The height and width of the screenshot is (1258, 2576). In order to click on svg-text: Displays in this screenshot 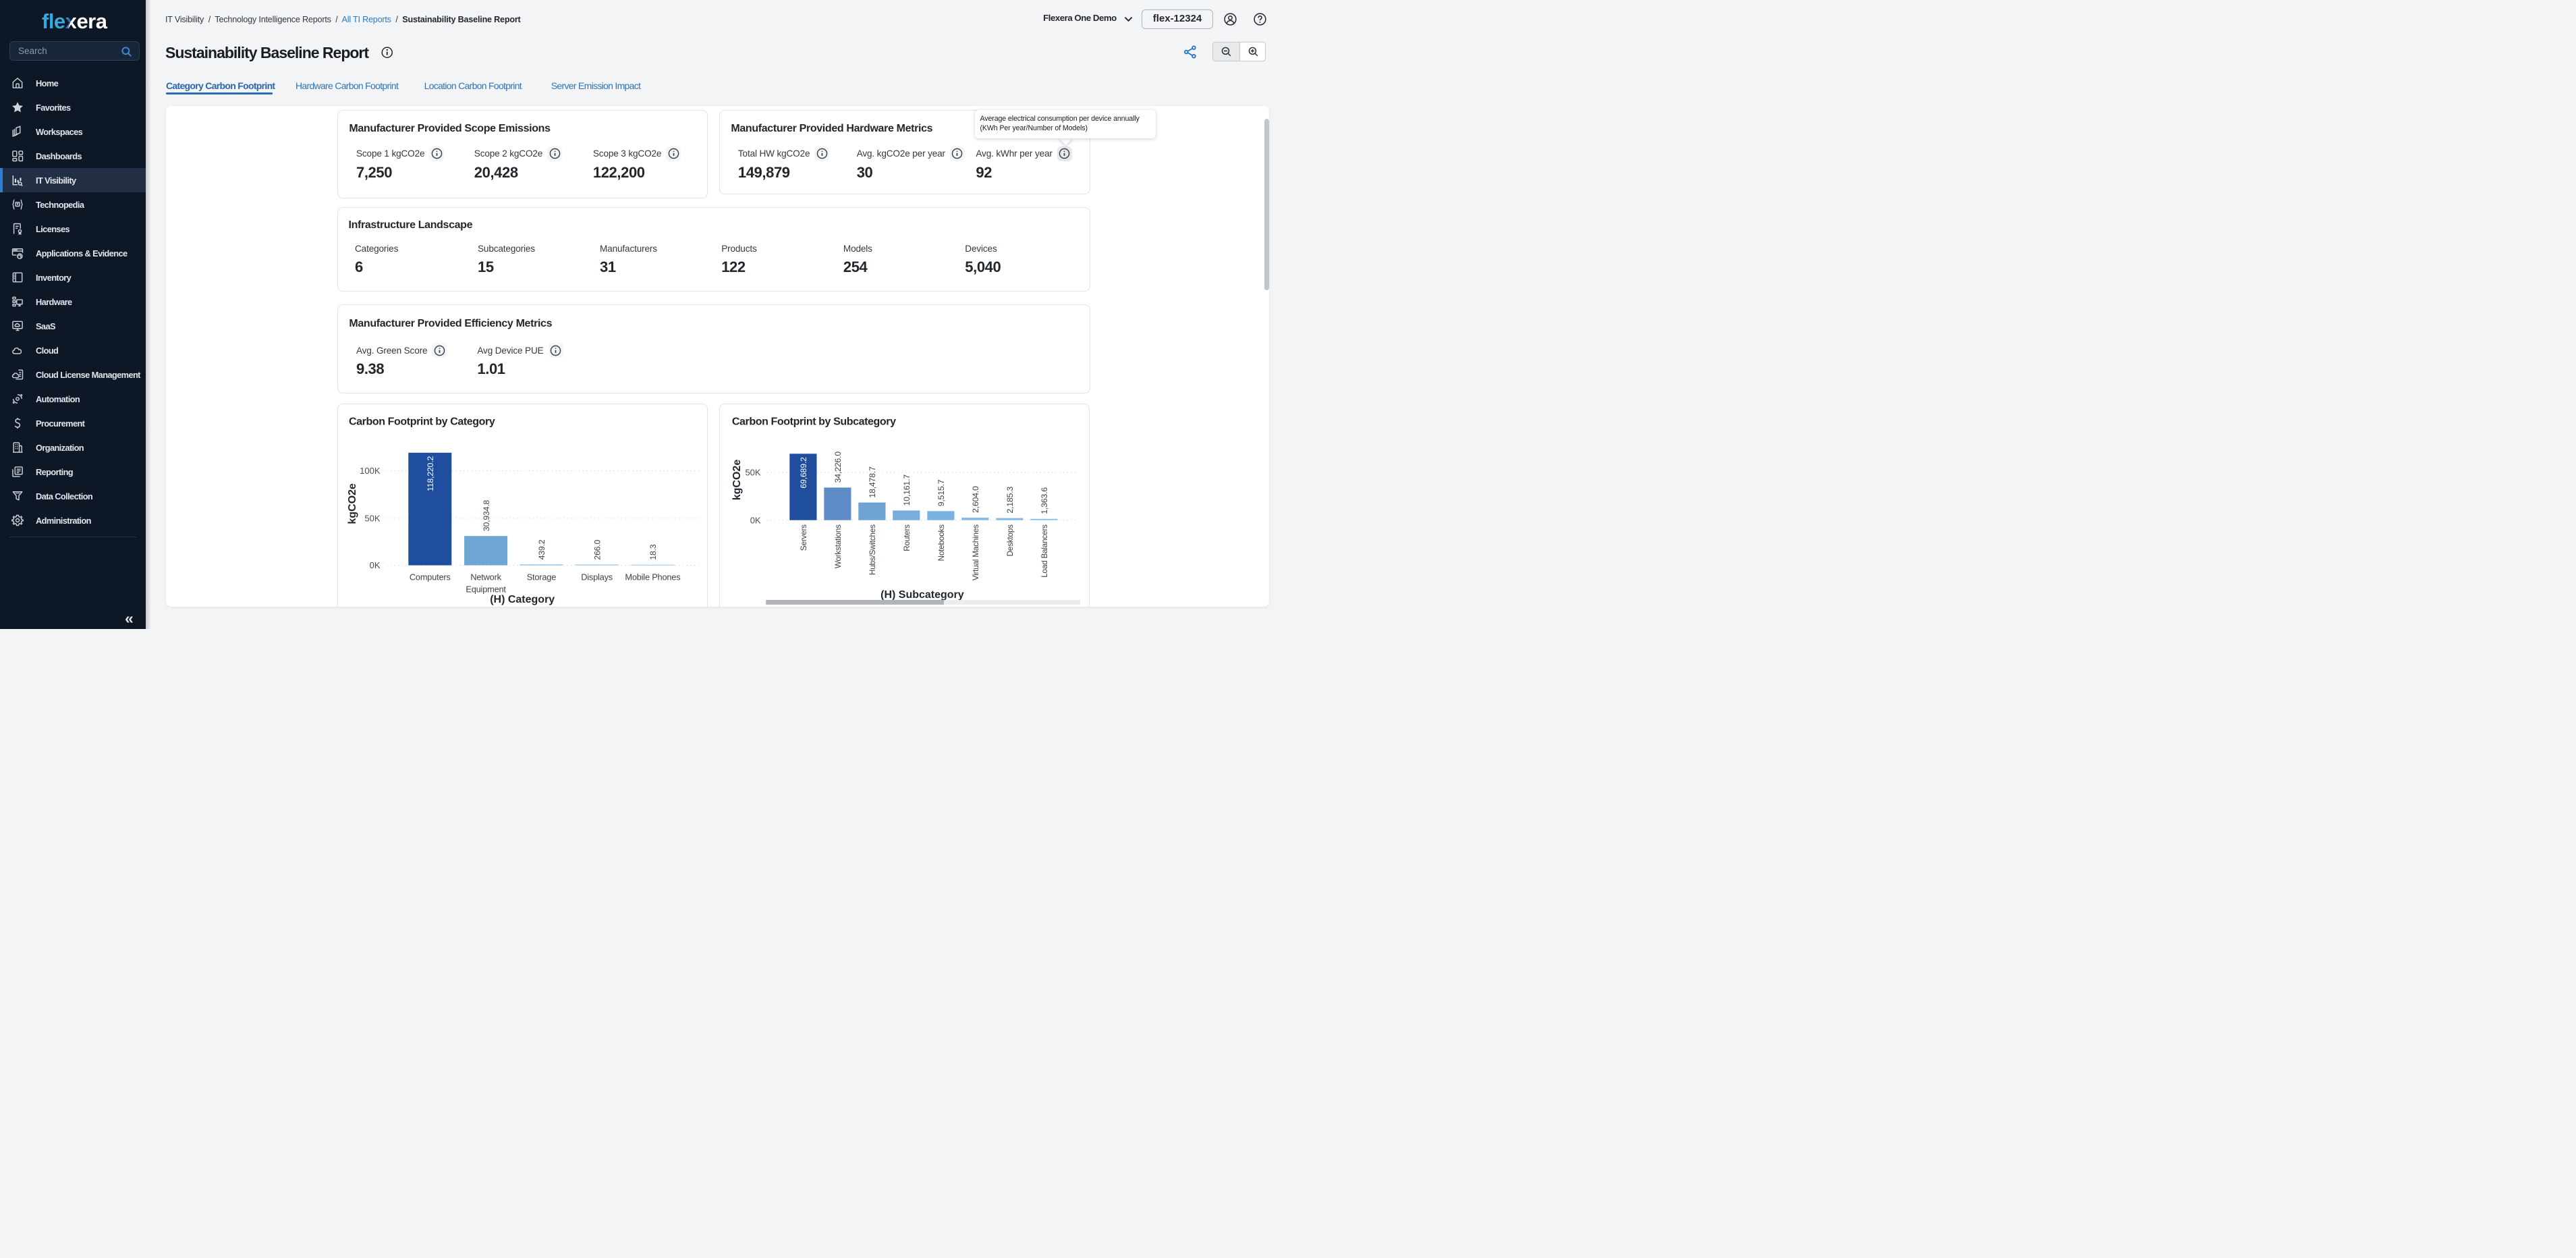, I will do `click(597, 577)`.